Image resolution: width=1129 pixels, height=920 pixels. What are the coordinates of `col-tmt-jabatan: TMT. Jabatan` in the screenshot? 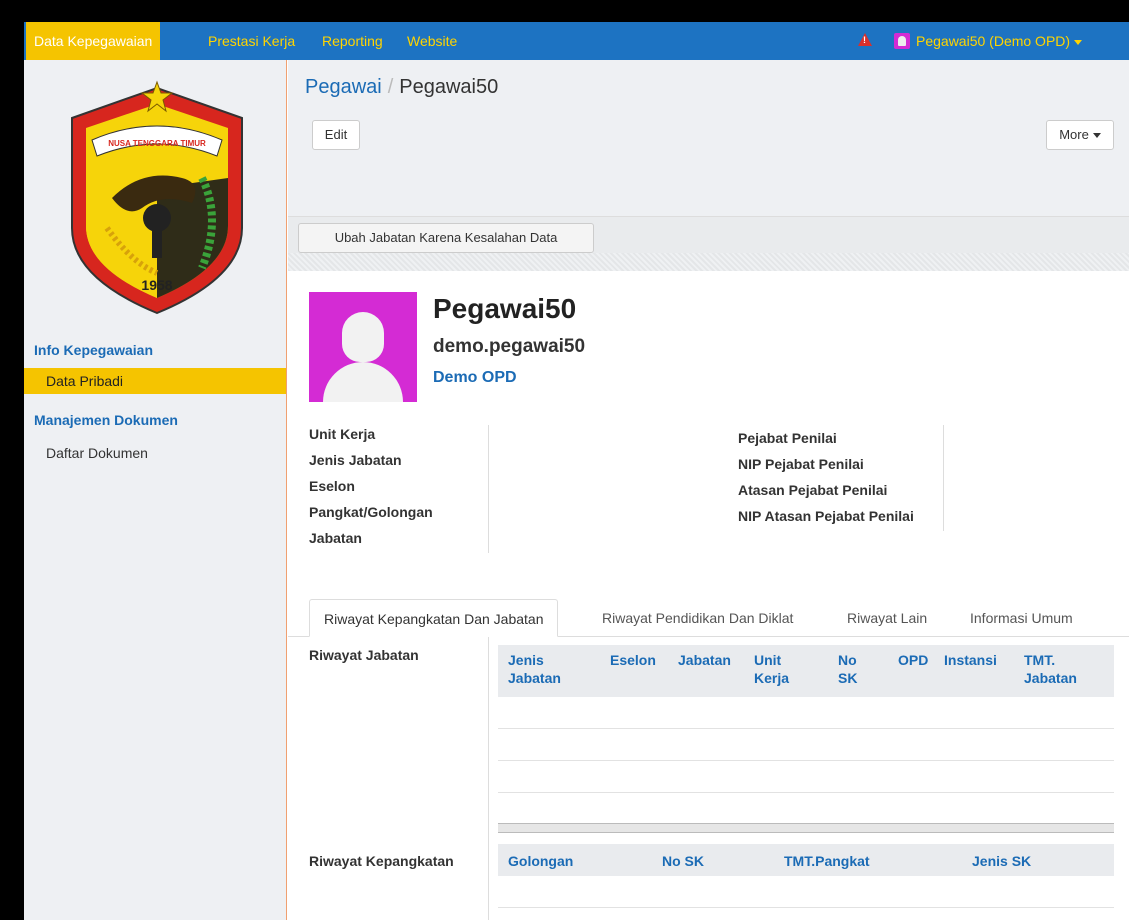 It's located at (1059, 669).